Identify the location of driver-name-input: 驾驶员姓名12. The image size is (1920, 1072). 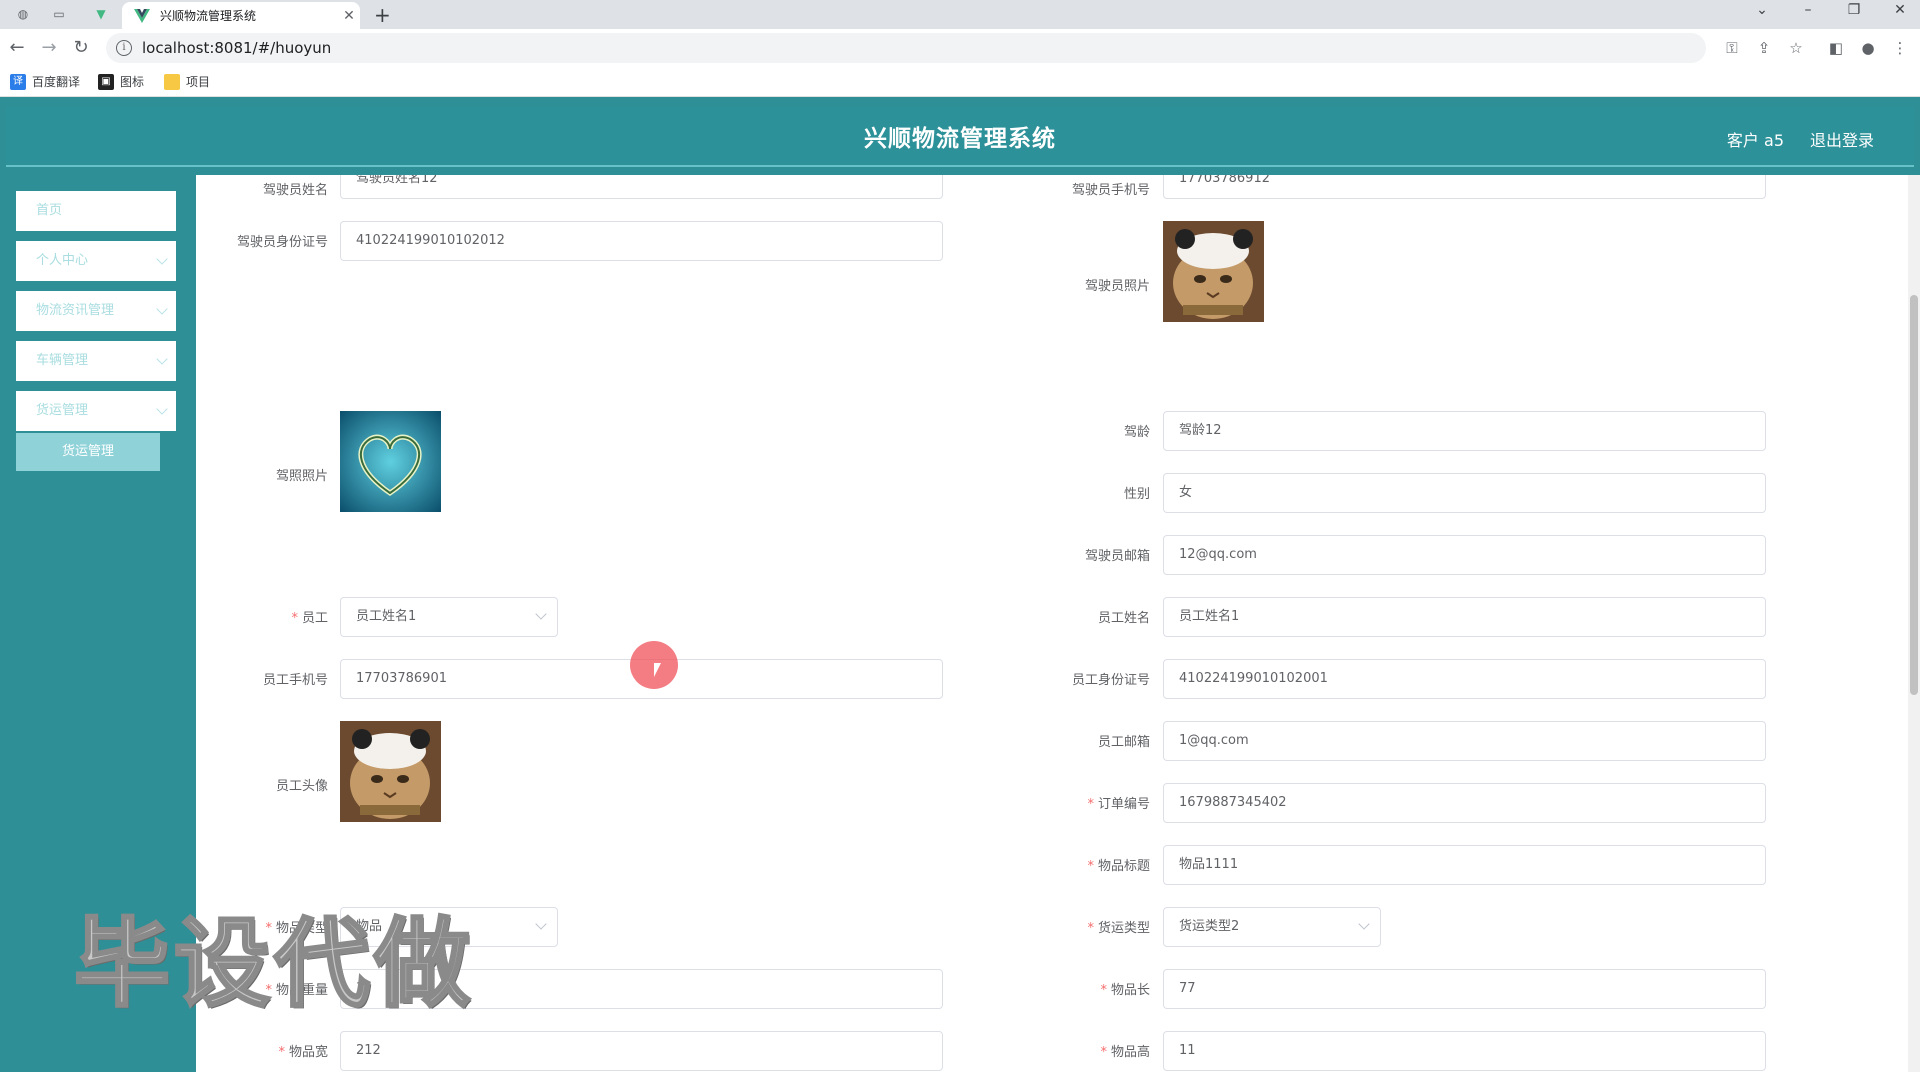
(641, 187).